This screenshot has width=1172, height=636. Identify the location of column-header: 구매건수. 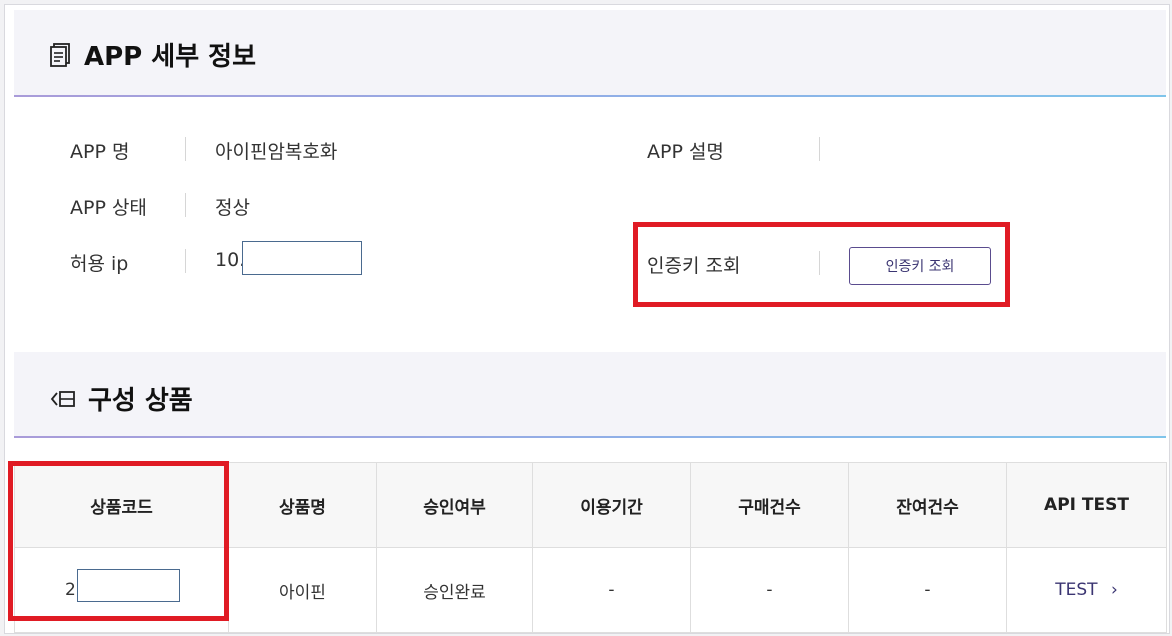
(769, 505).